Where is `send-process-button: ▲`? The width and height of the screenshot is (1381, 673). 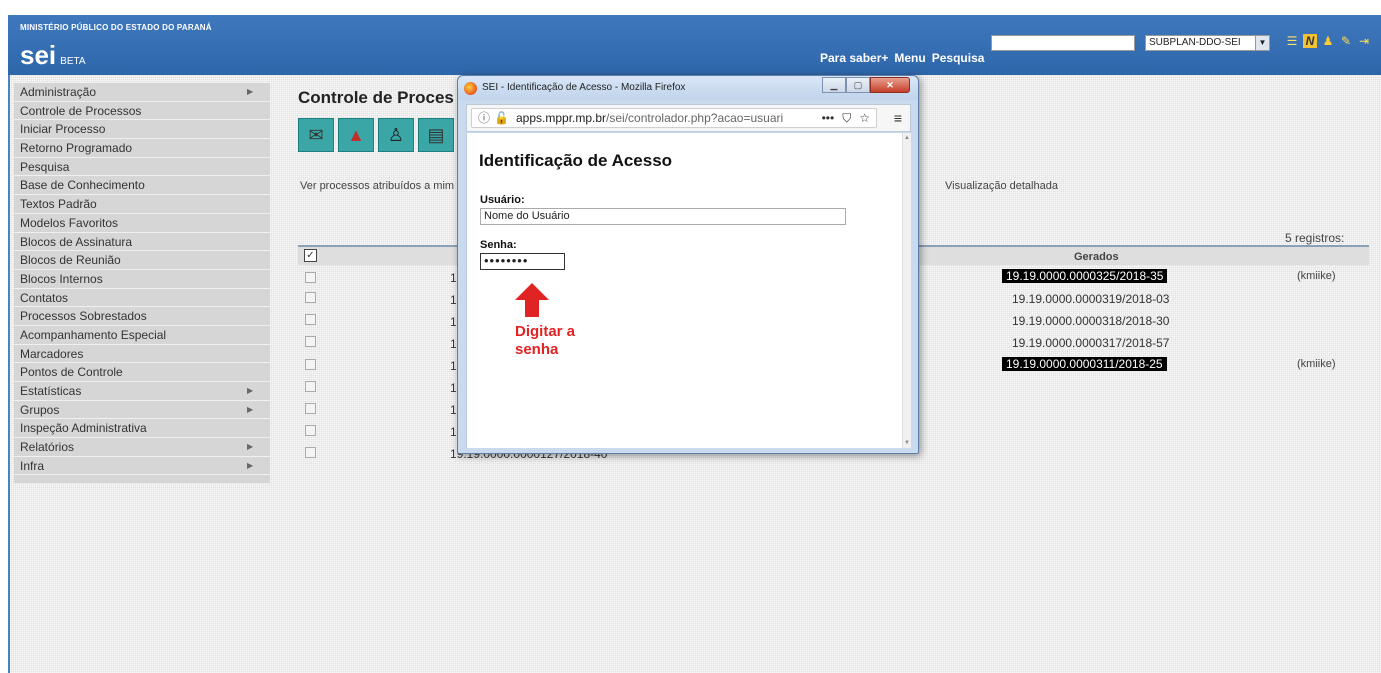
send-process-button: ▲ is located at coordinates (356, 135).